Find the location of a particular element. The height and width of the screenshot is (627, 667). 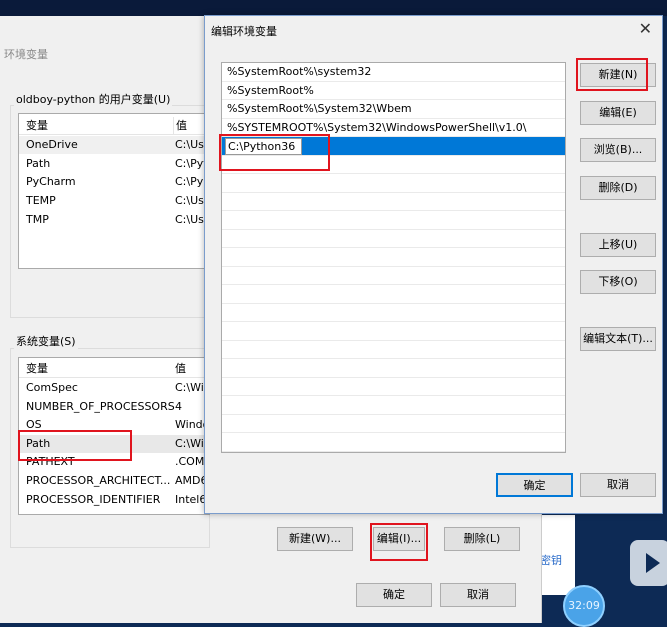

move-up-button: 上移(U) is located at coordinates (618, 245).